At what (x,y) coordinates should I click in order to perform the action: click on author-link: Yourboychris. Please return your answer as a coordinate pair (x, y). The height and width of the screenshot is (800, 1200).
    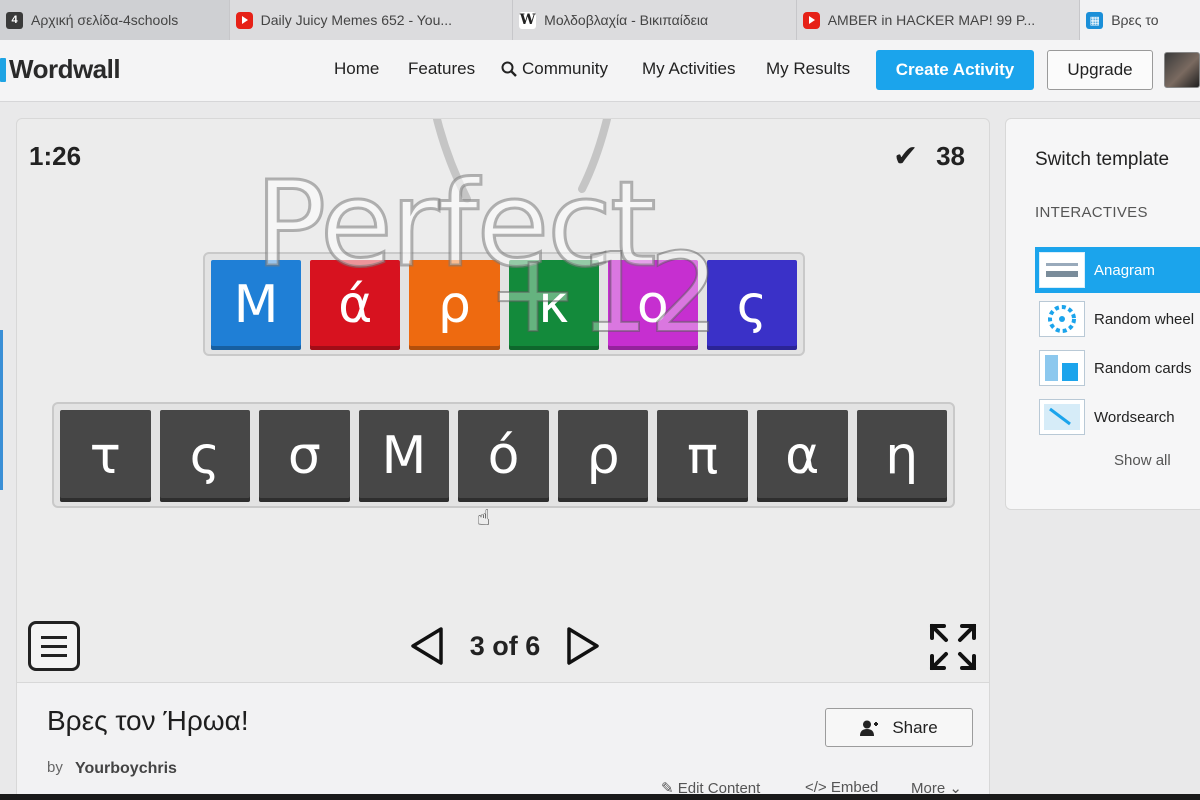
    Looking at the image, I should click on (126, 769).